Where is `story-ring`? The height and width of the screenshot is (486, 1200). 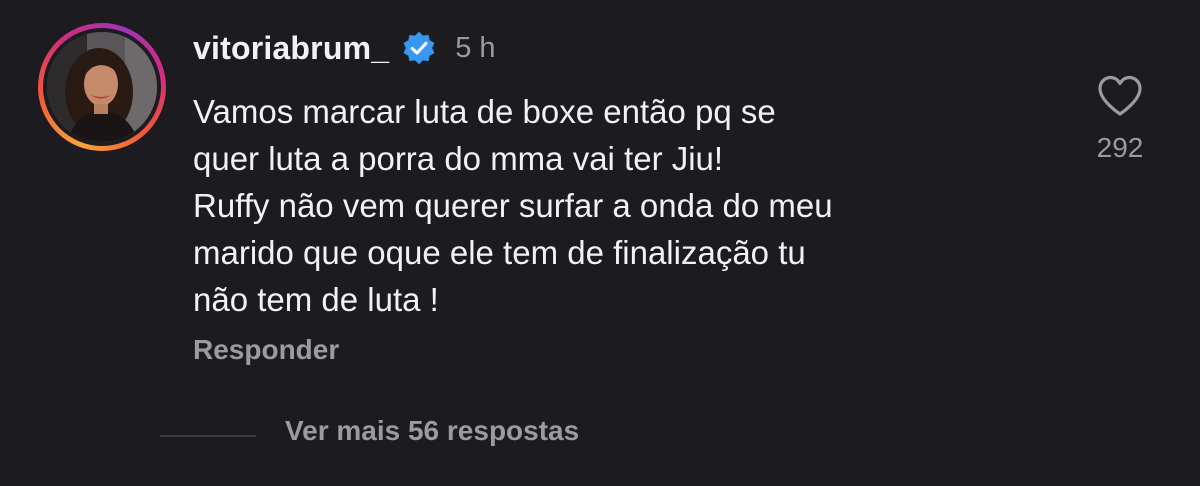 story-ring is located at coordinates (102, 87).